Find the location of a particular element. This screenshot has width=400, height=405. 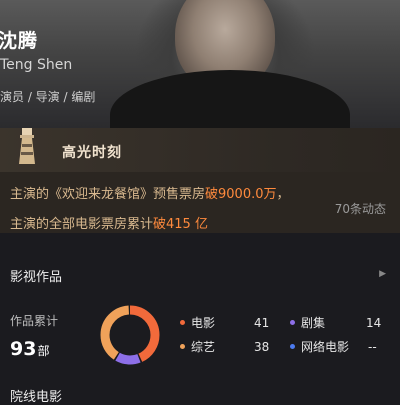

works-count-label: 作品累计 is located at coordinates (34, 321).